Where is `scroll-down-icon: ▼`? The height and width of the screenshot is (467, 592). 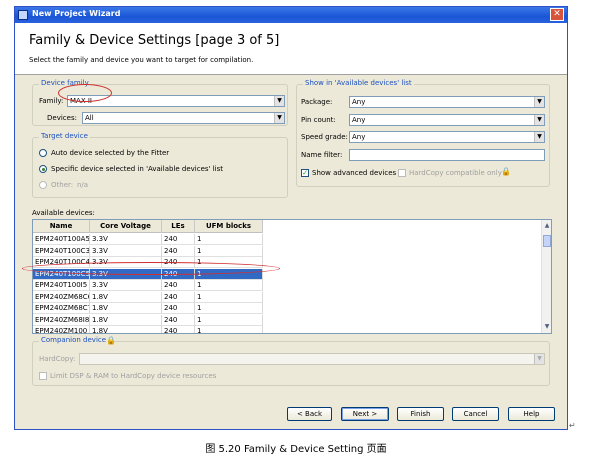 scroll-down-icon: ▼ is located at coordinates (546, 327).